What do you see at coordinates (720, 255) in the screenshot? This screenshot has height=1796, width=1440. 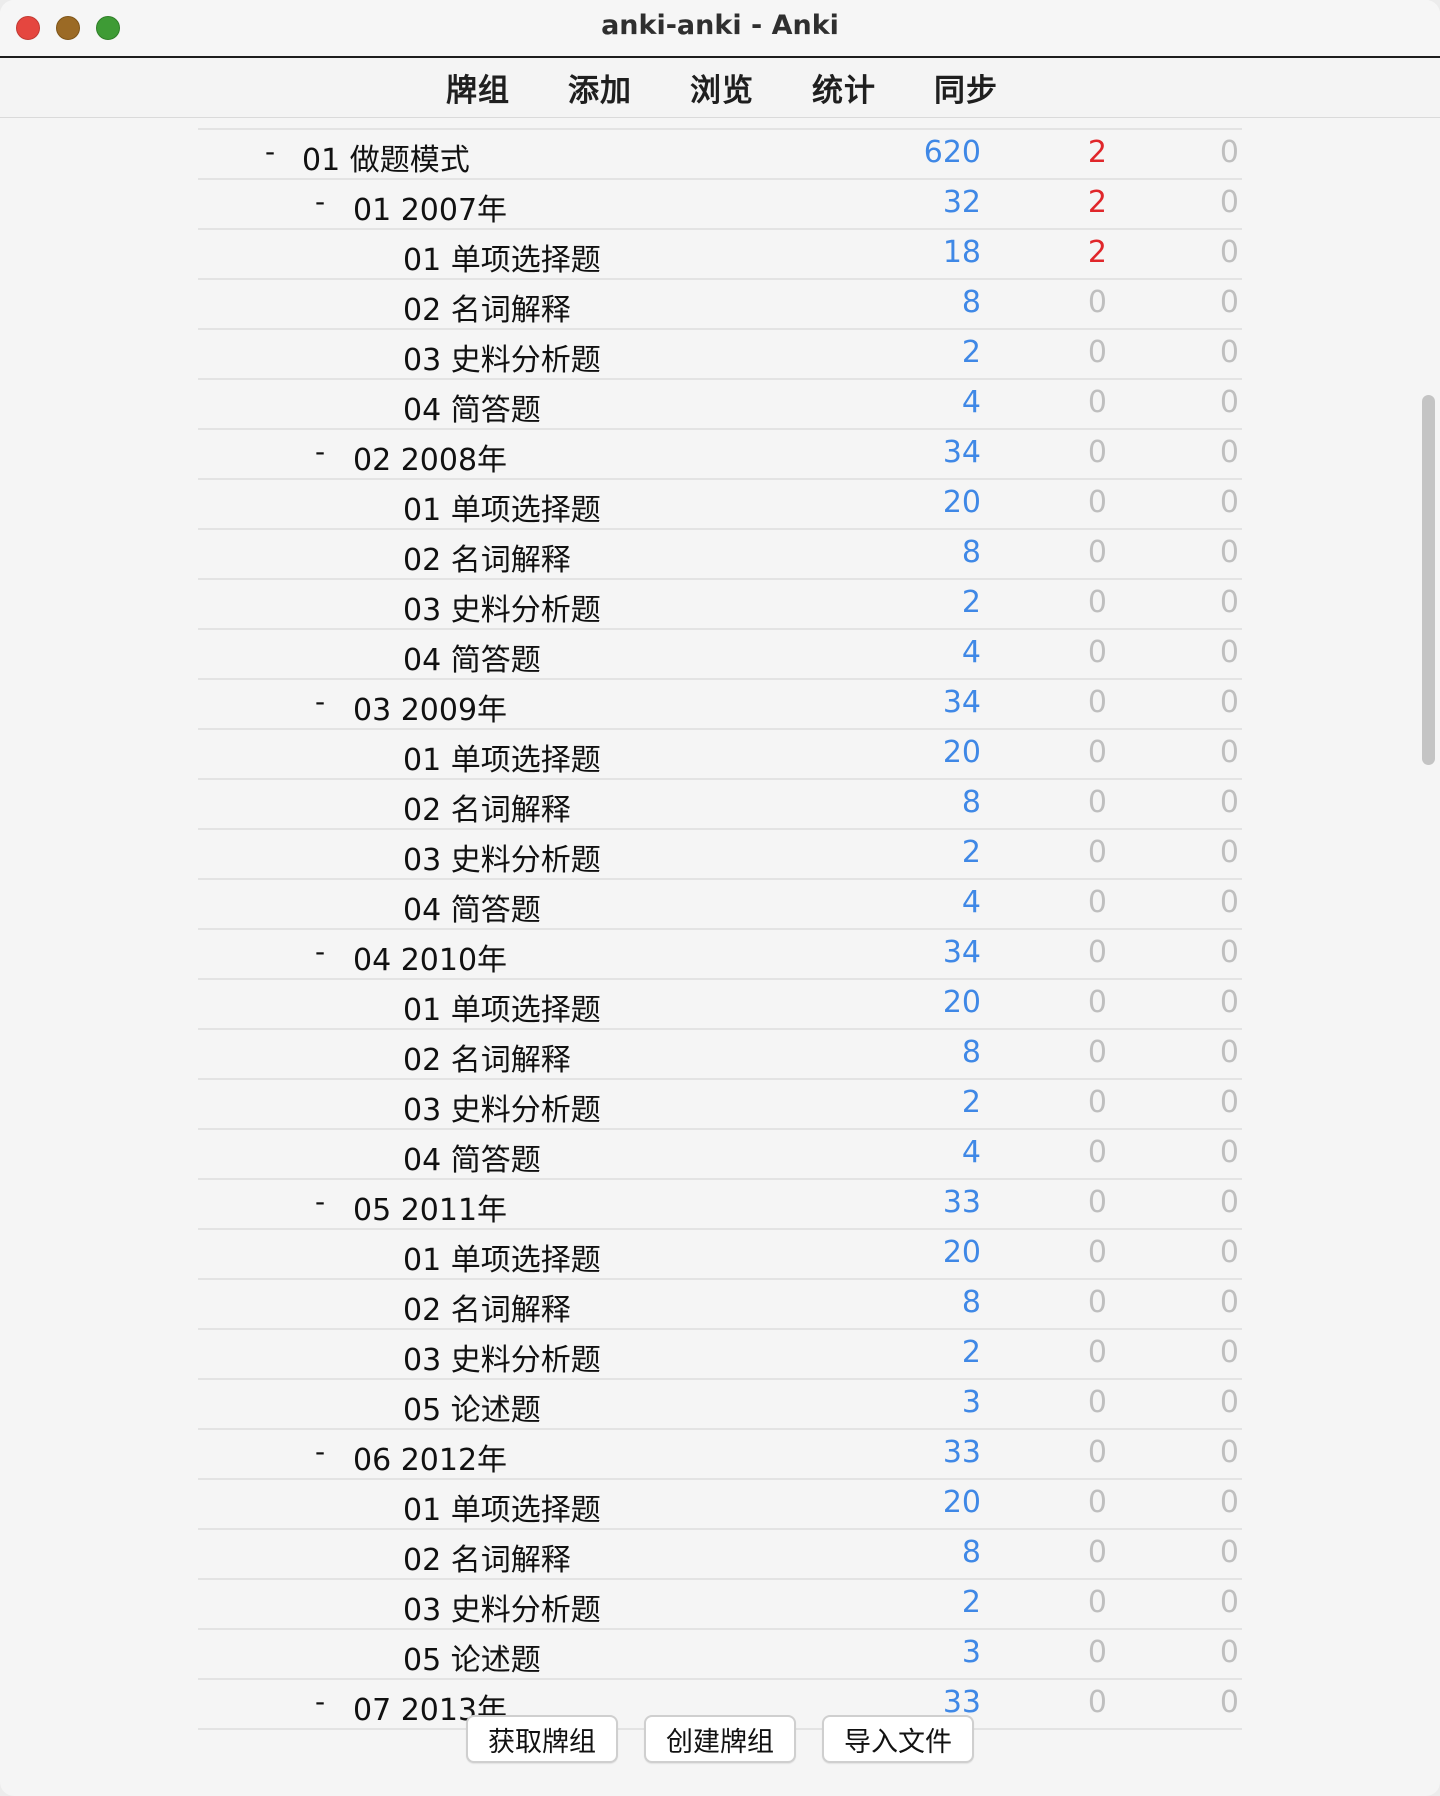 I see `deck-row: 01 单项选择题 18 2 0` at bounding box center [720, 255].